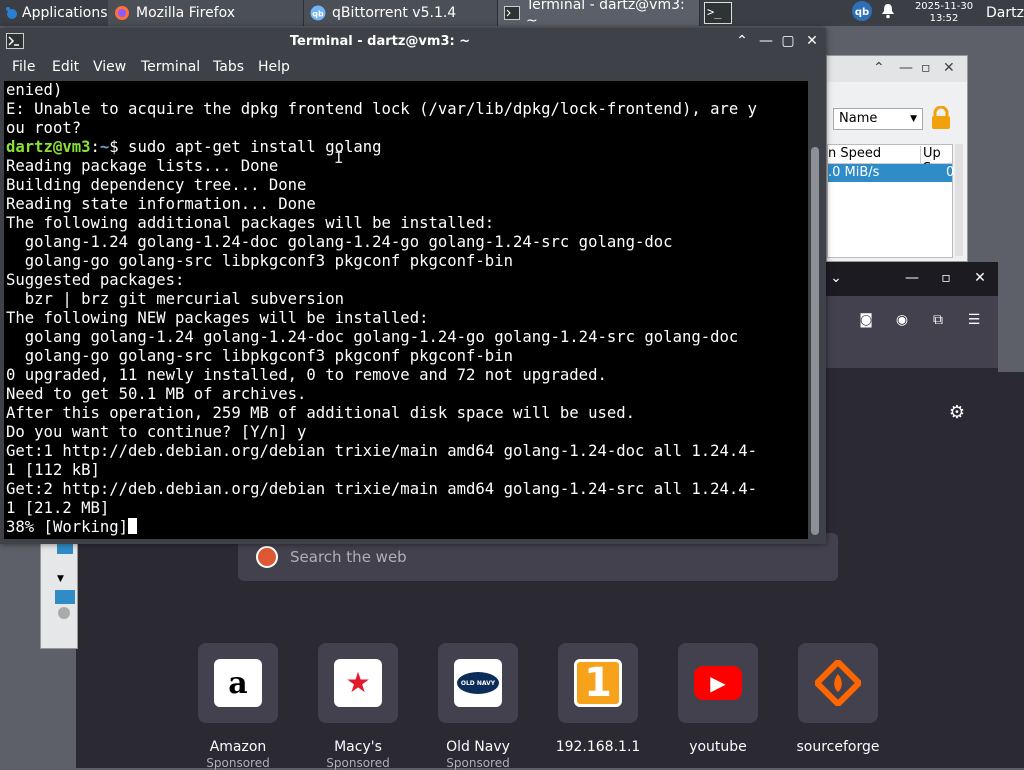 Image resolution: width=1024 pixels, height=770 pixels. Describe the element at coordinates (238, 747) in the screenshot. I see `tile-name: Amazon` at that location.